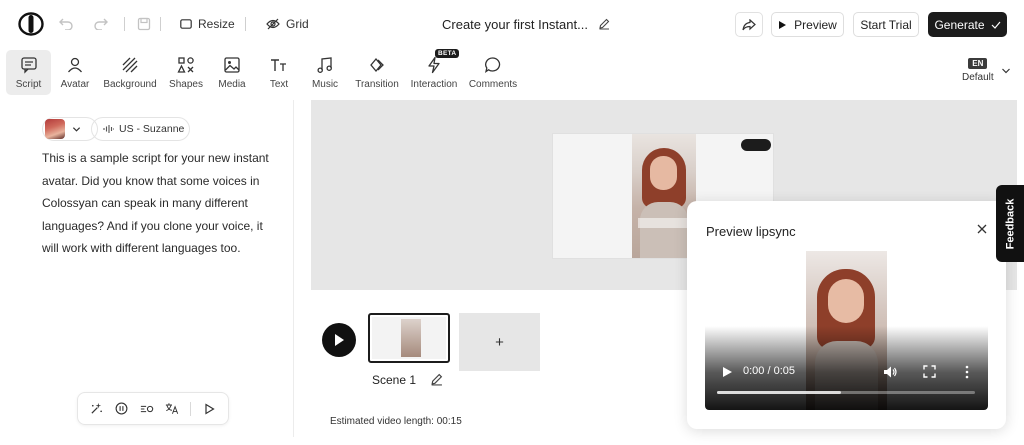 The width and height of the screenshot is (1024, 445). Describe the element at coordinates (434, 84) in the screenshot. I see `tool-label: Interaction` at that location.